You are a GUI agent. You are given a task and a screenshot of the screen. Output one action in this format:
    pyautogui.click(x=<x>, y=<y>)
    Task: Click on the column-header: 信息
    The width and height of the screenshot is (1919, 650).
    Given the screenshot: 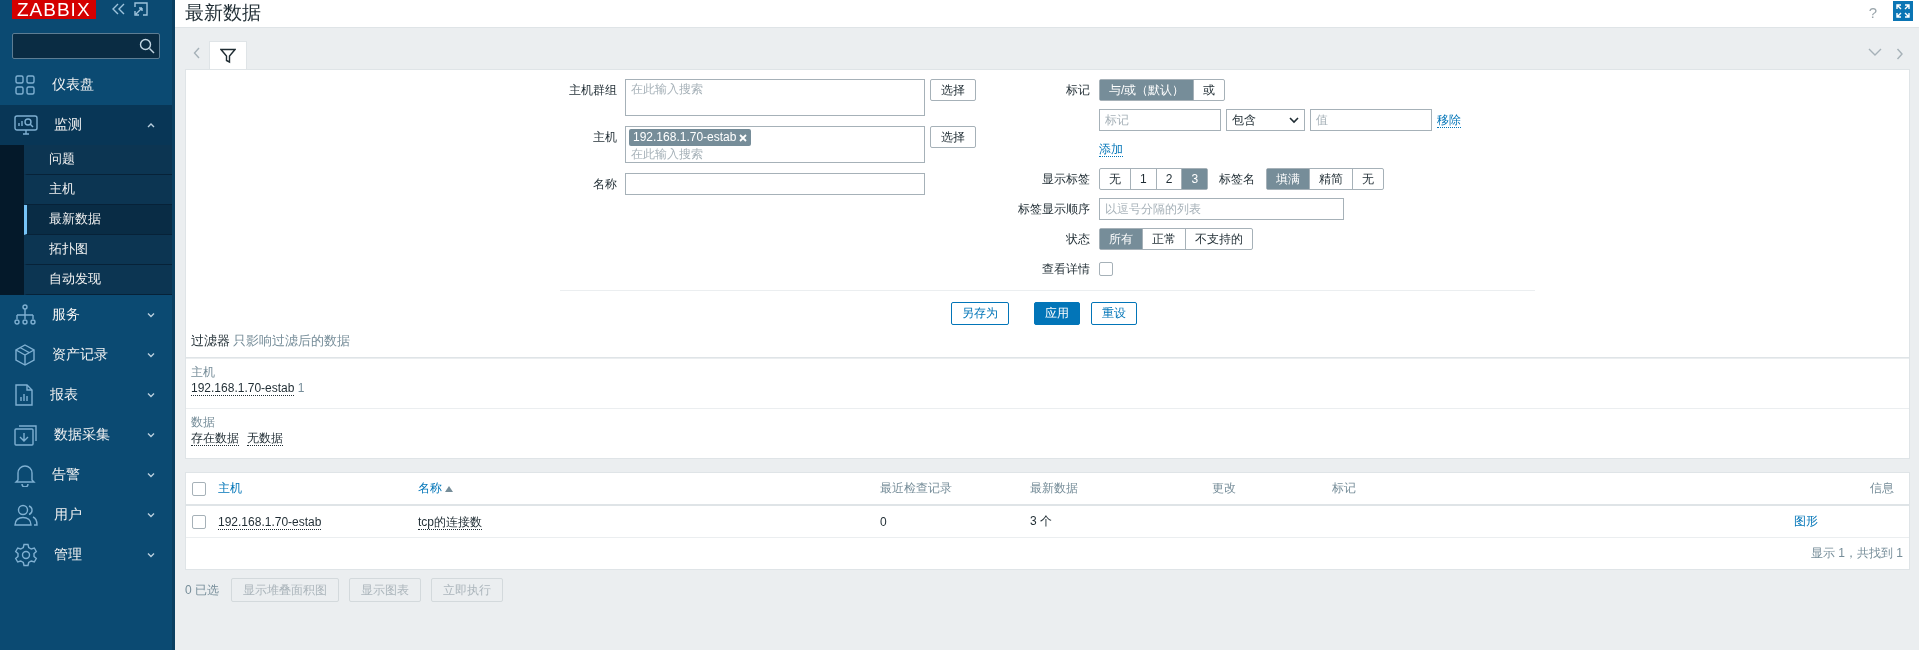 What is the action you would take?
    pyautogui.click(x=1882, y=488)
    